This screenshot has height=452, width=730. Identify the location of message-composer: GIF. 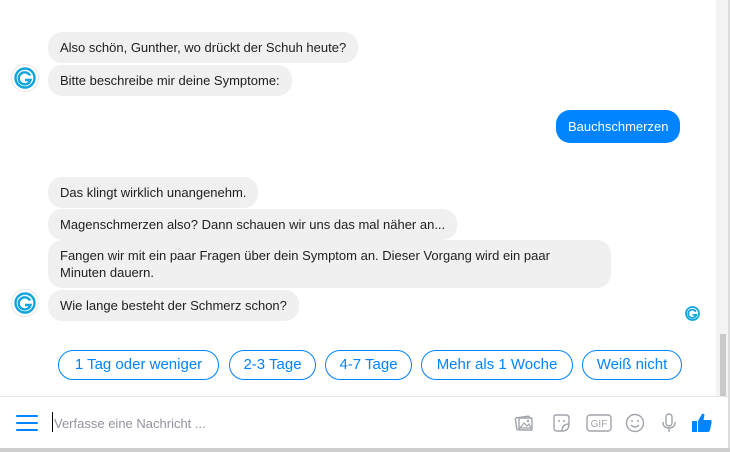
(364, 422).